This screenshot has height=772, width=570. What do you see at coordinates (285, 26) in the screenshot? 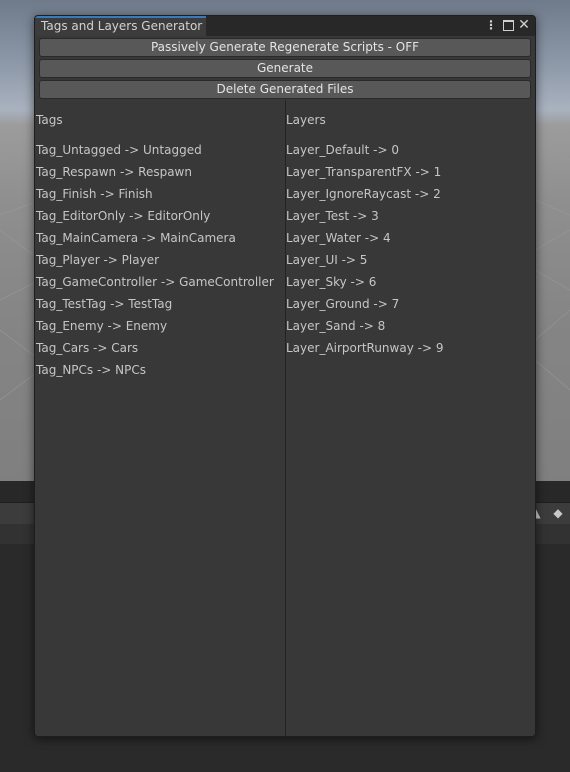
I see `title-bar: Tags and Layers Generator ⋮ ✕` at bounding box center [285, 26].